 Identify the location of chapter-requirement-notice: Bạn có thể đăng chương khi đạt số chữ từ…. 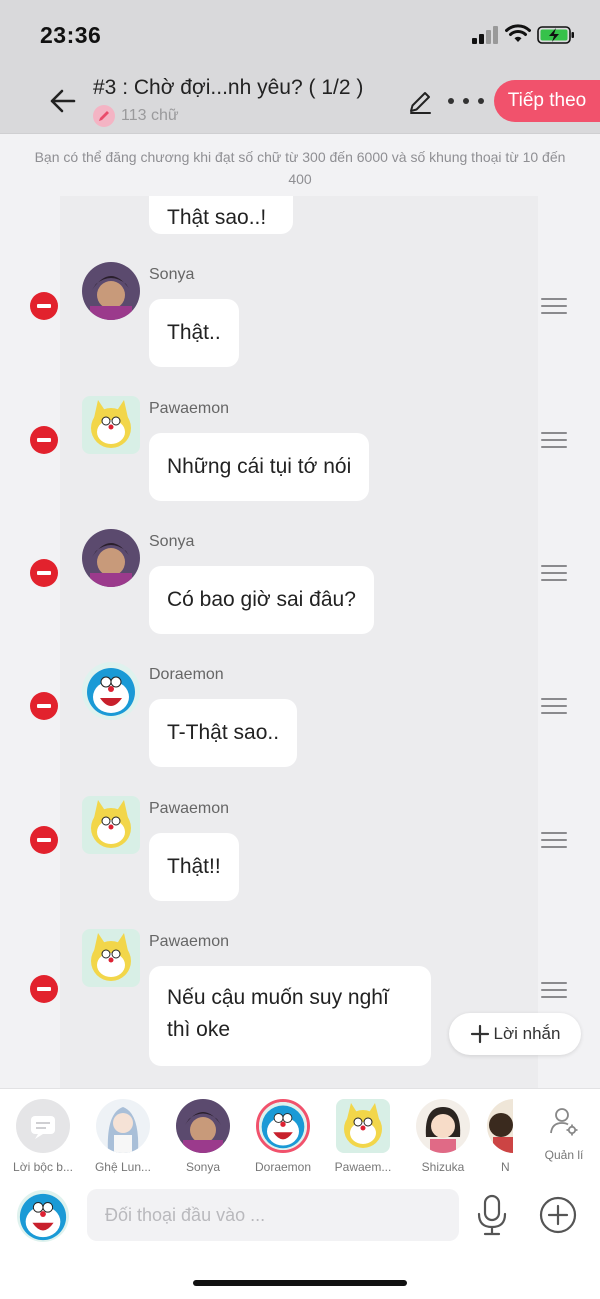
(300, 168).